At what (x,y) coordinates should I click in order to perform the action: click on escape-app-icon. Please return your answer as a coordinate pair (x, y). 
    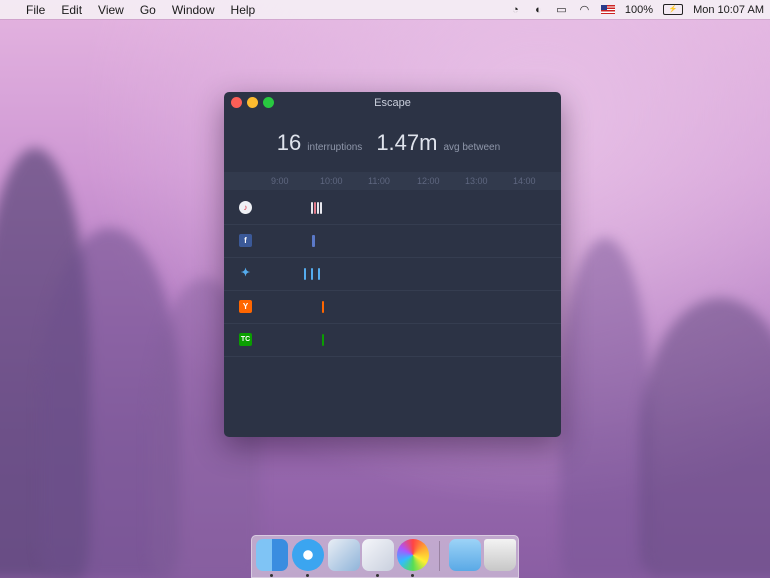
    Looking at the image, I should click on (378, 555).